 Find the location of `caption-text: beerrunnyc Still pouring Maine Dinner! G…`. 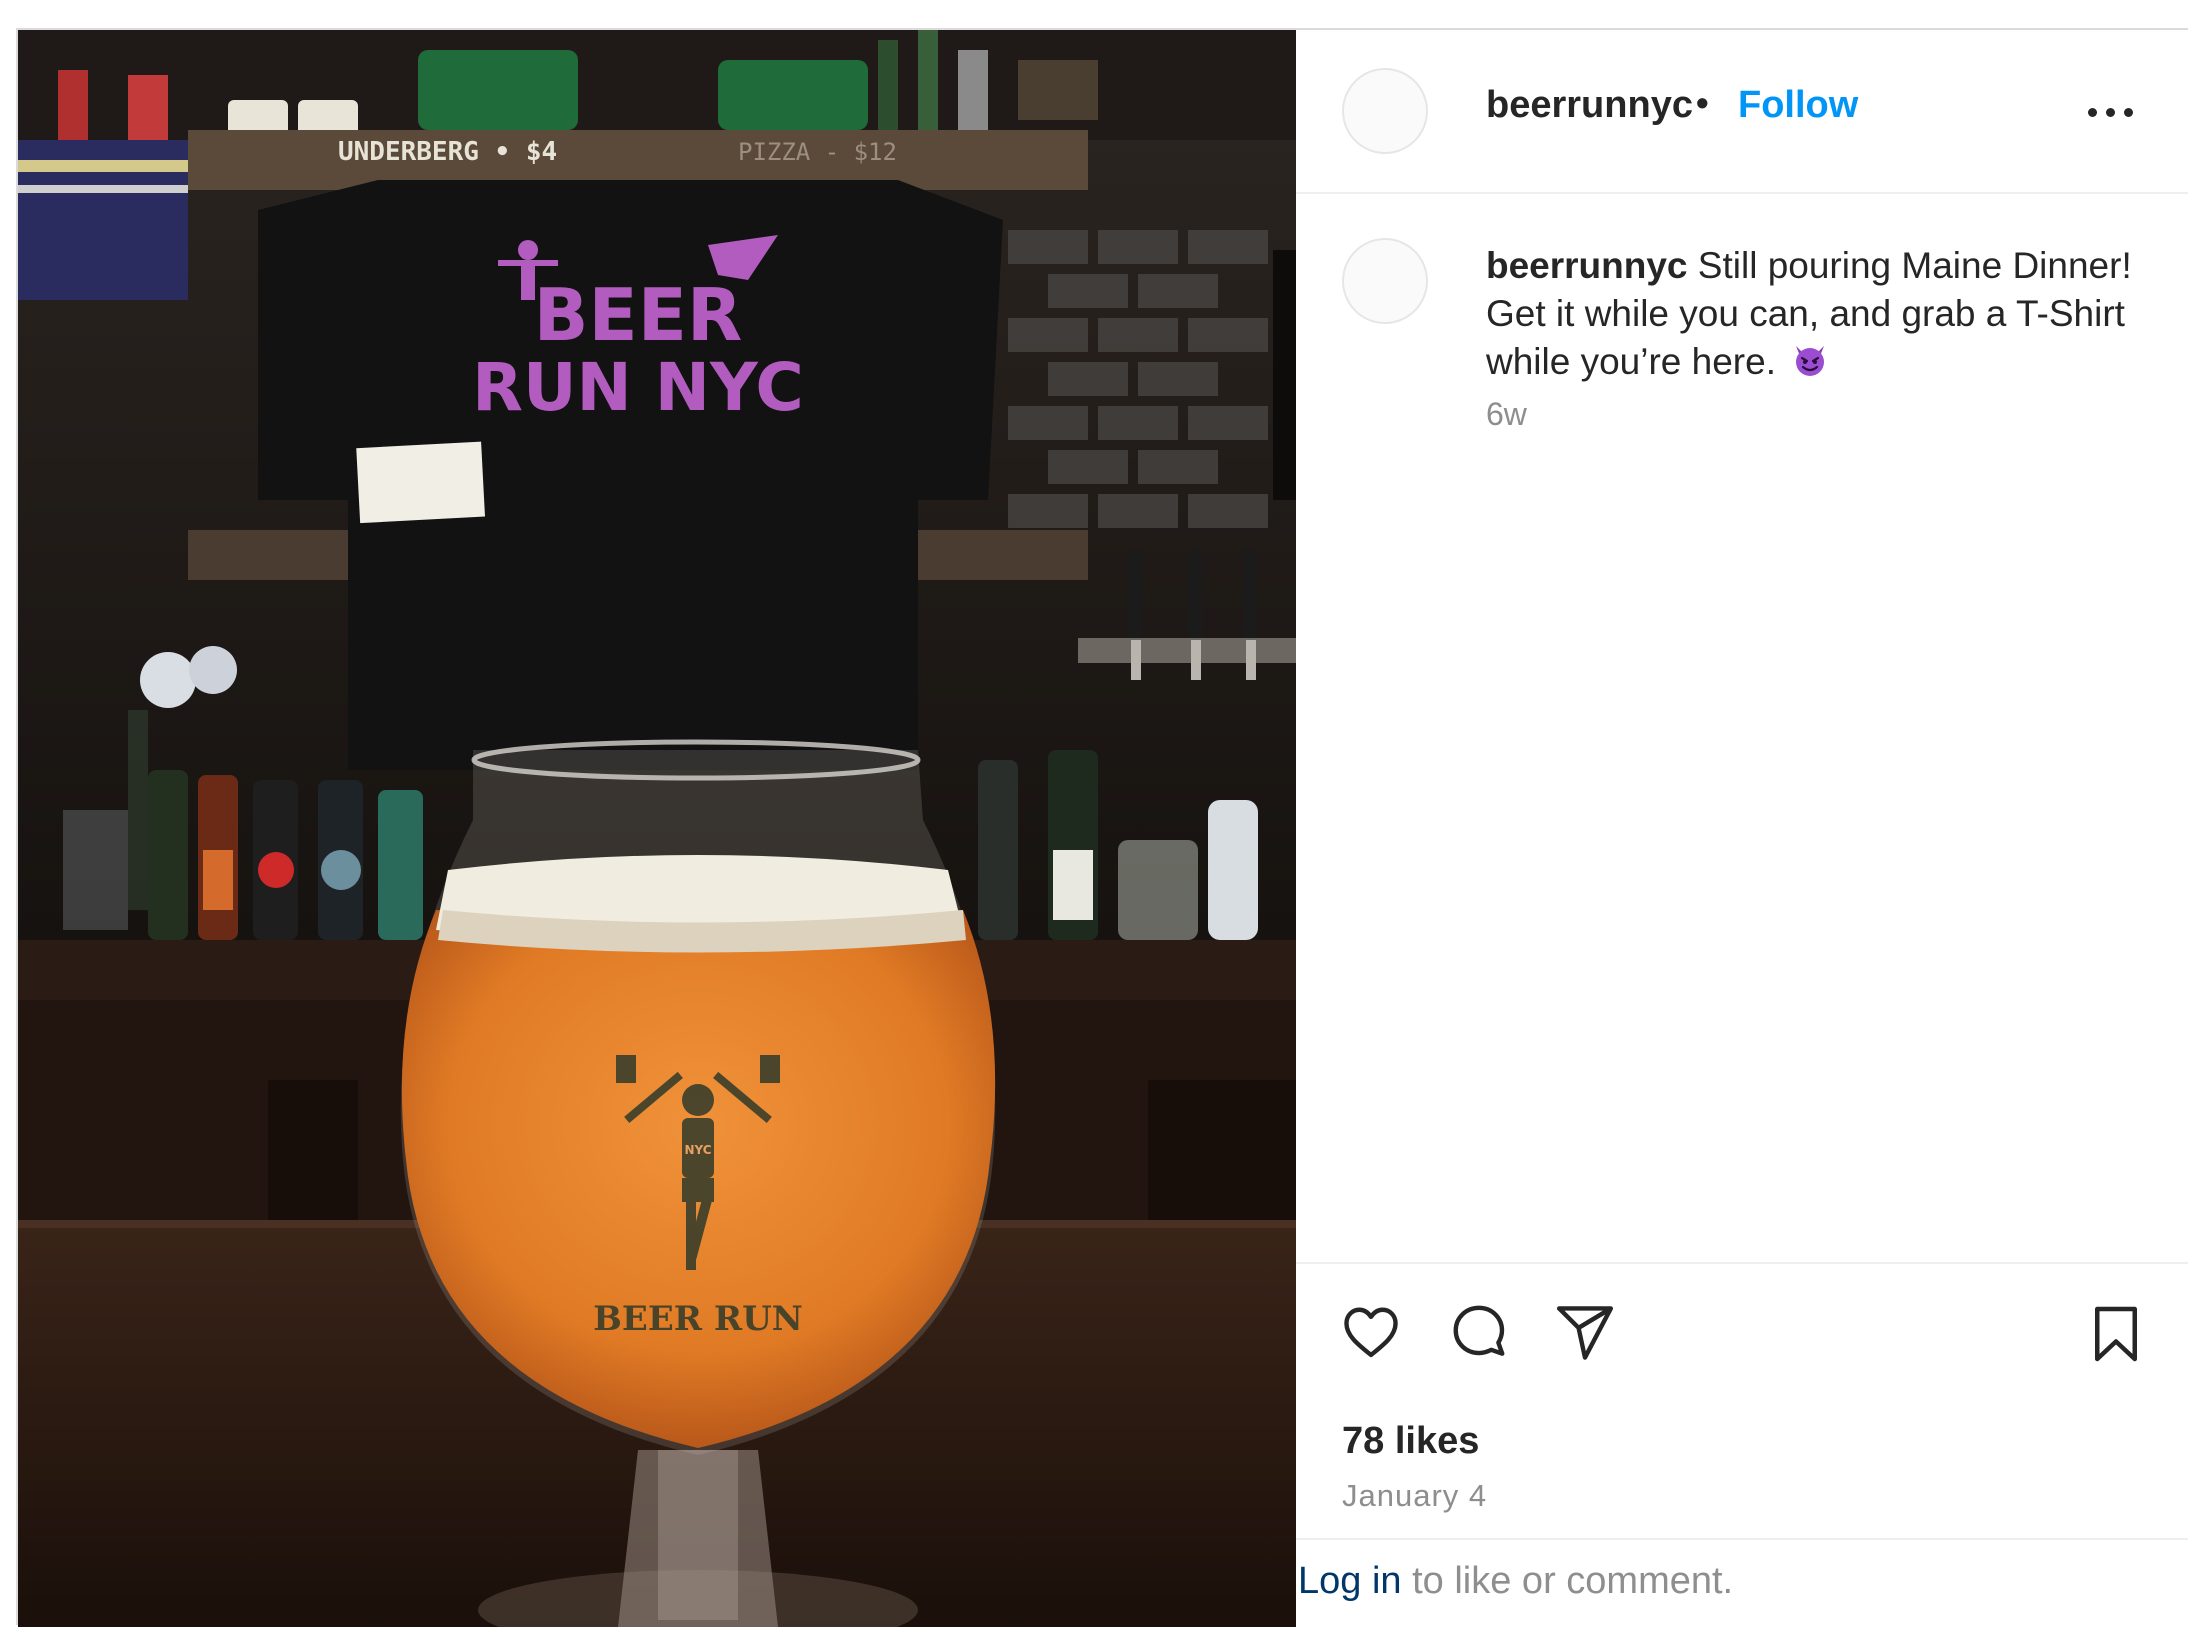

caption-text: beerrunnyc Still pouring Maine Dinner! G… is located at coordinates (1816, 314).